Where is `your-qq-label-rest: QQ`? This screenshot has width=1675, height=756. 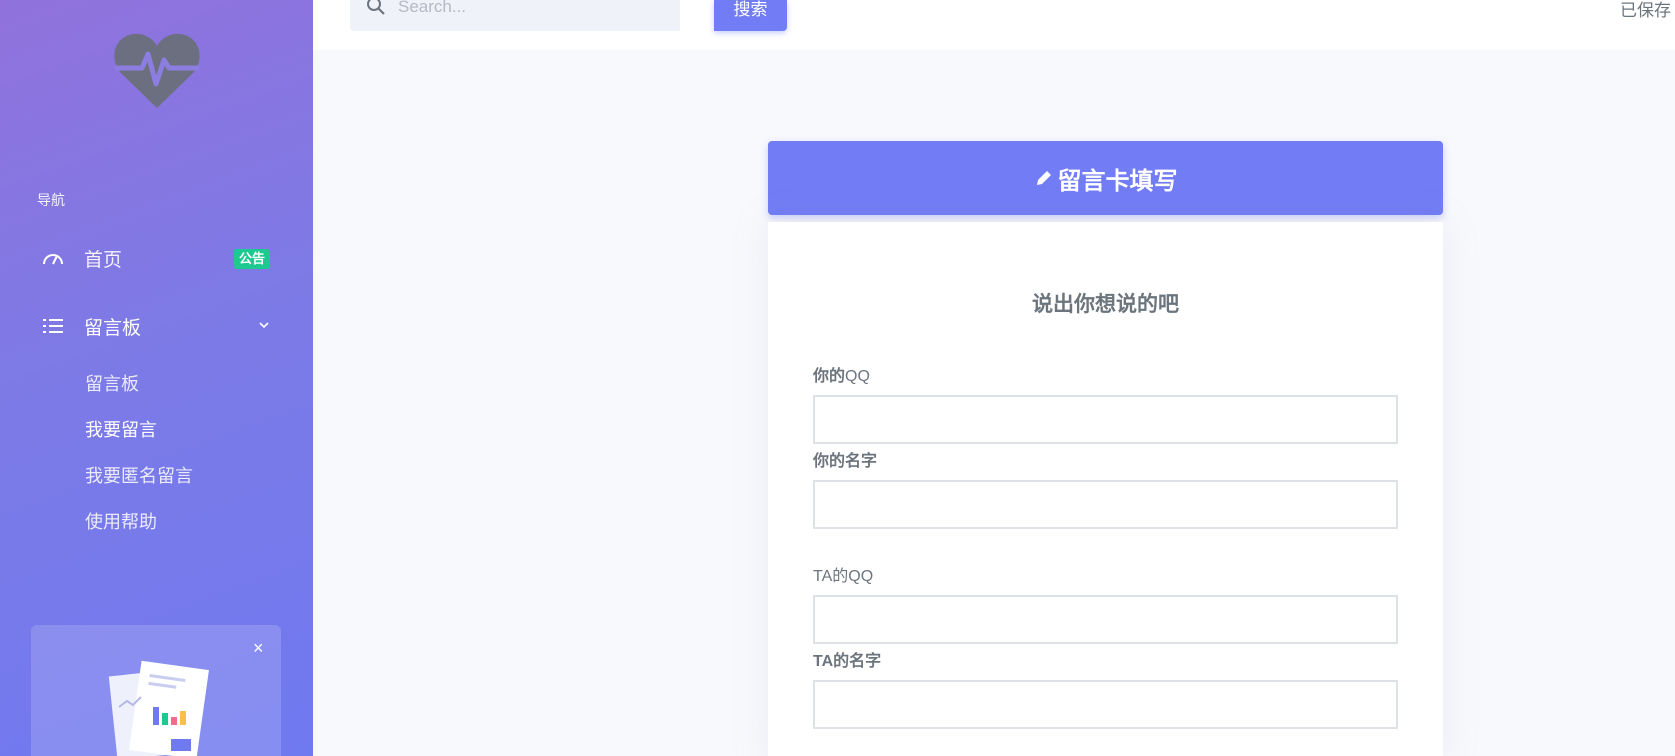
your-qq-label-rest: QQ is located at coordinates (857, 376).